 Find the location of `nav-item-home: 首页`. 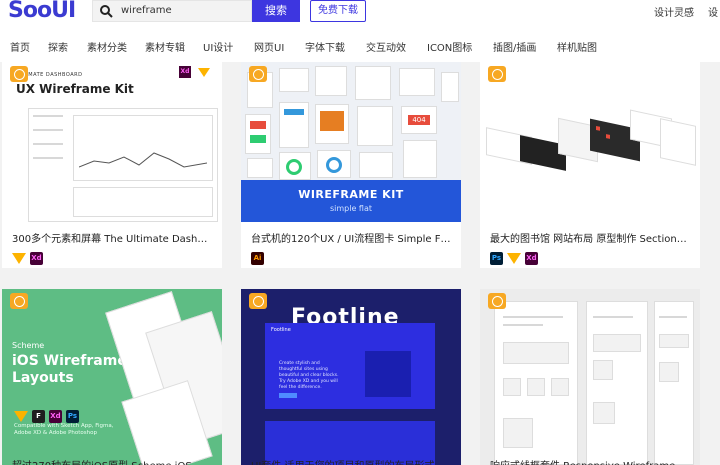

nav-item-home: 首页 is located at coordinates (20, 46).